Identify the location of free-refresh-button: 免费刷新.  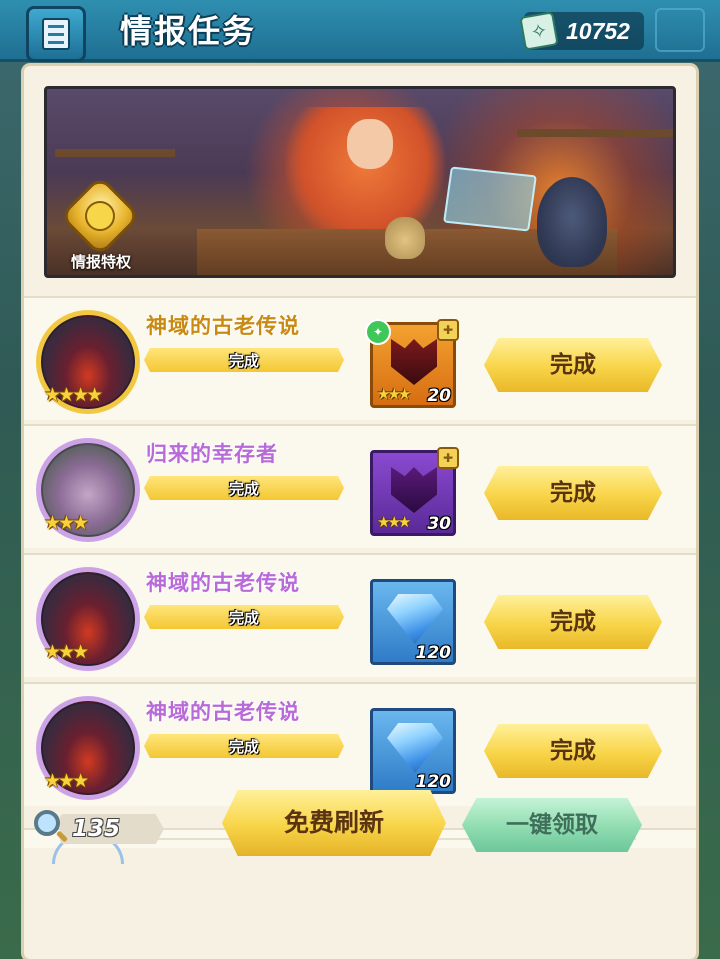
(334, 823).